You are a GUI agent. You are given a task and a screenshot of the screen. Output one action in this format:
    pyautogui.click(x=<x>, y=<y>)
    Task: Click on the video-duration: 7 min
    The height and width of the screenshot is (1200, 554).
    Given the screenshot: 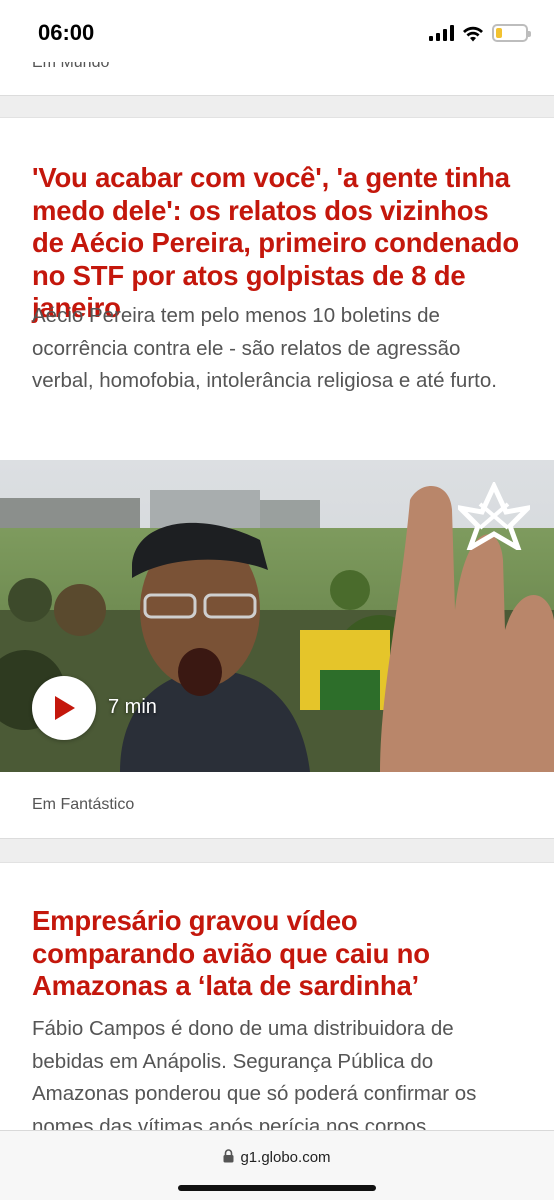 What is the action you would take?
    pyautogui.click(x=132, y=707)
    